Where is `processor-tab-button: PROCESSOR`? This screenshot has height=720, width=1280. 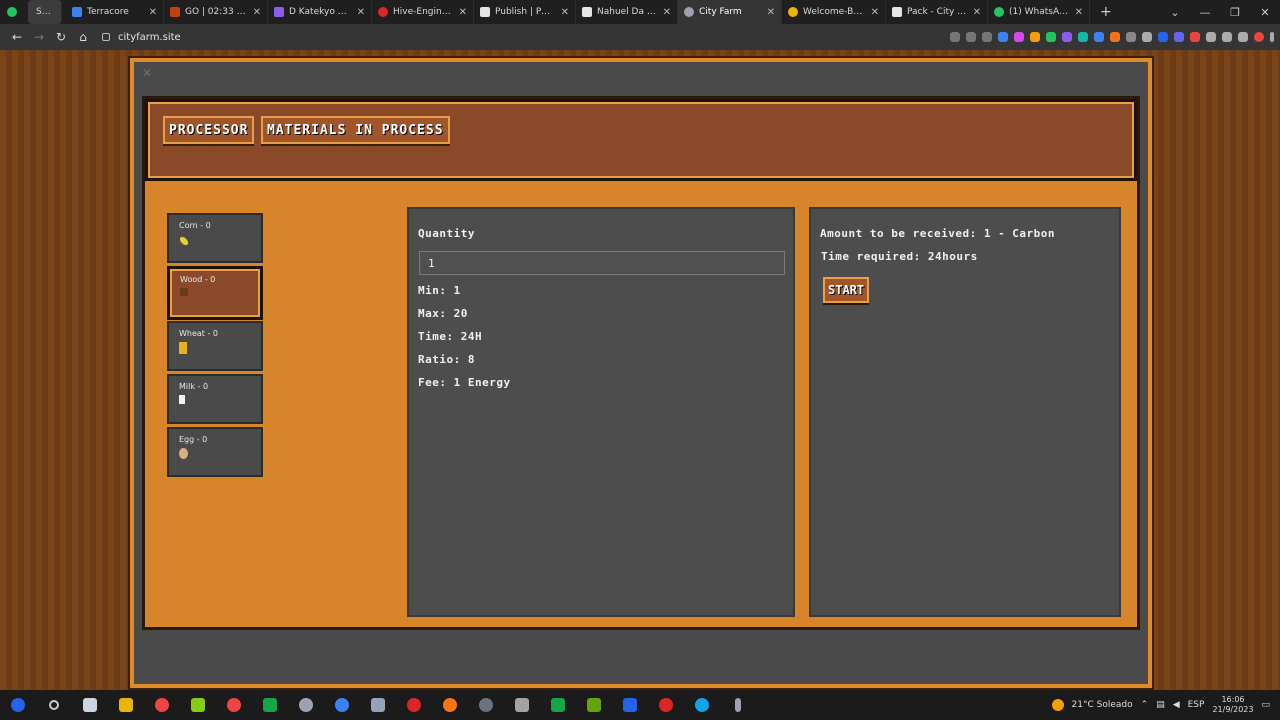
processor-tab-button: PROCESSOR is located at coordinates (209, 130).